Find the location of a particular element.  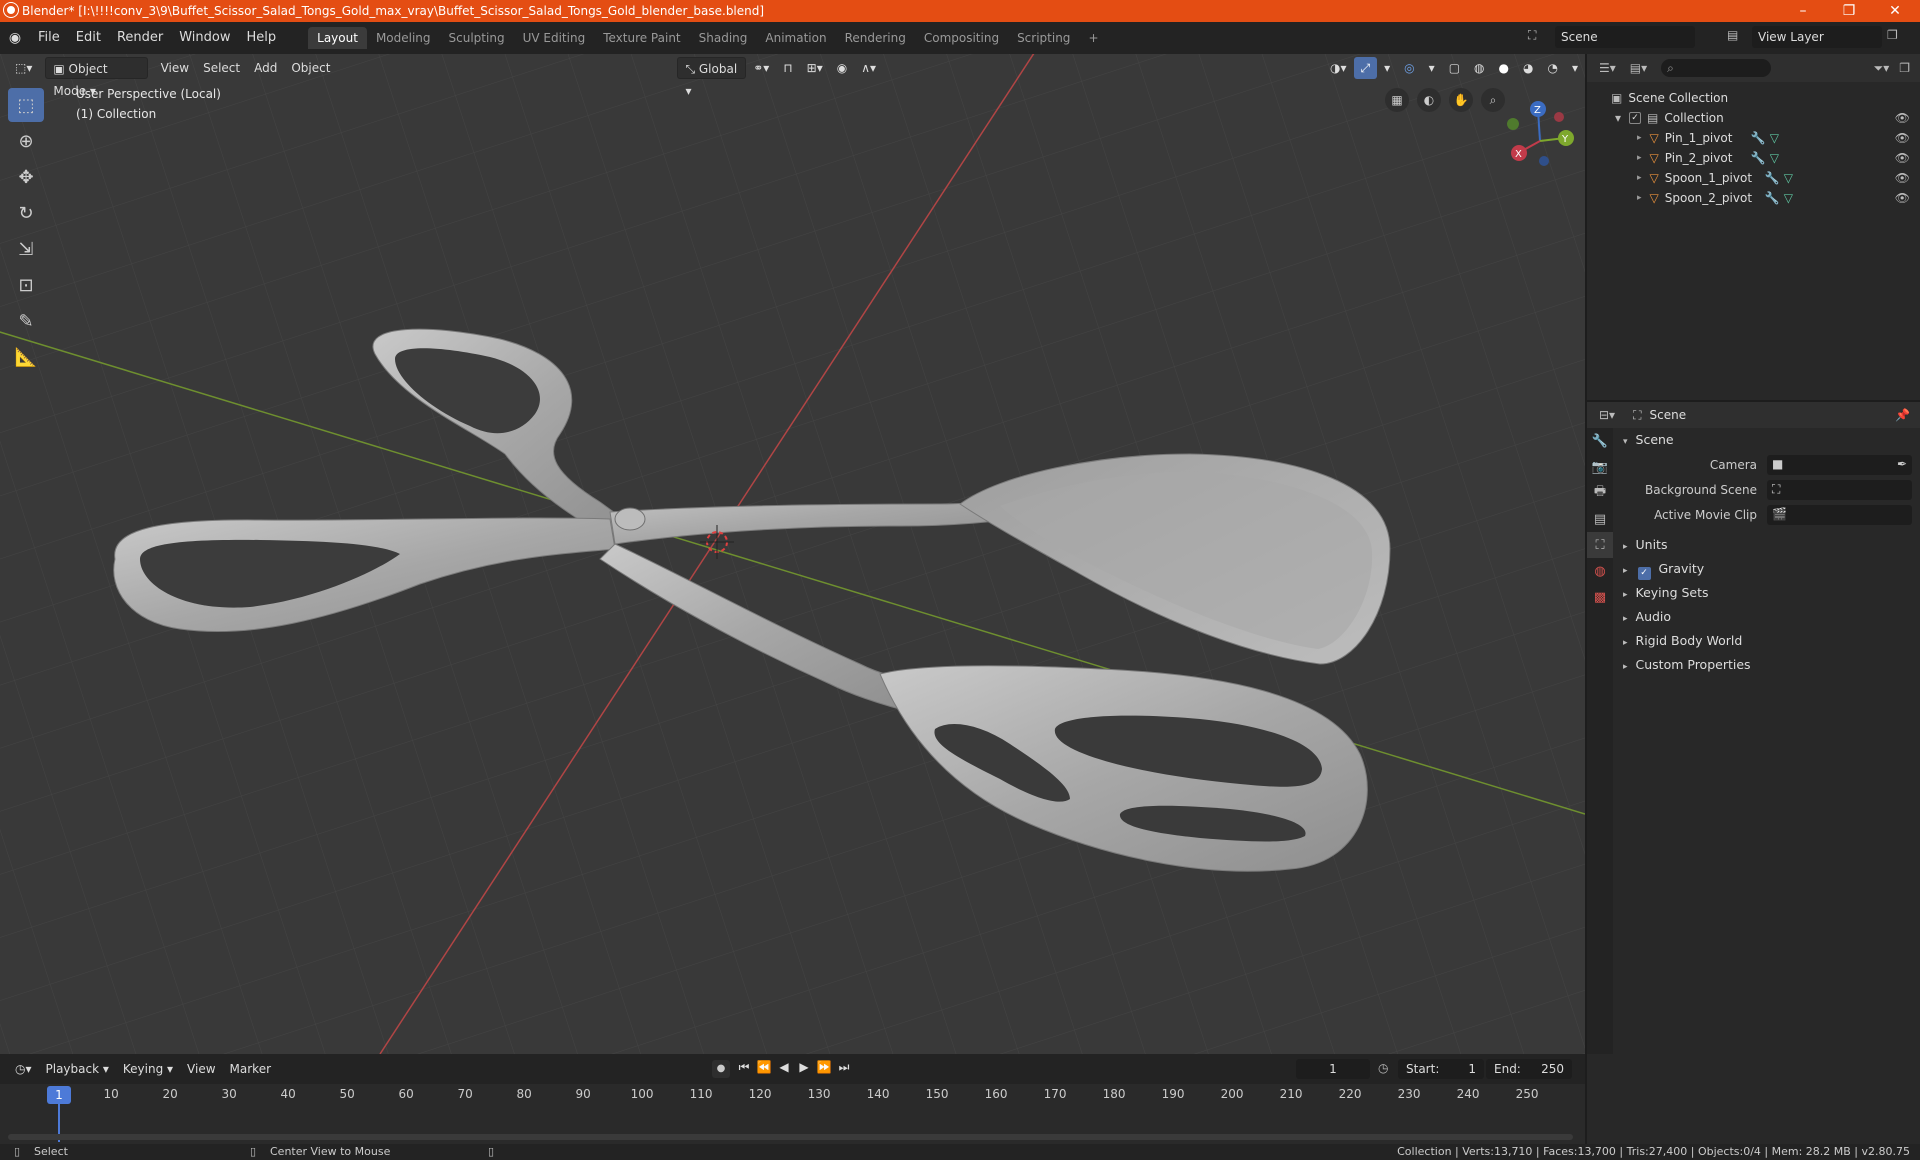

close-button: ✕ is located at coordinates (1895, 11).